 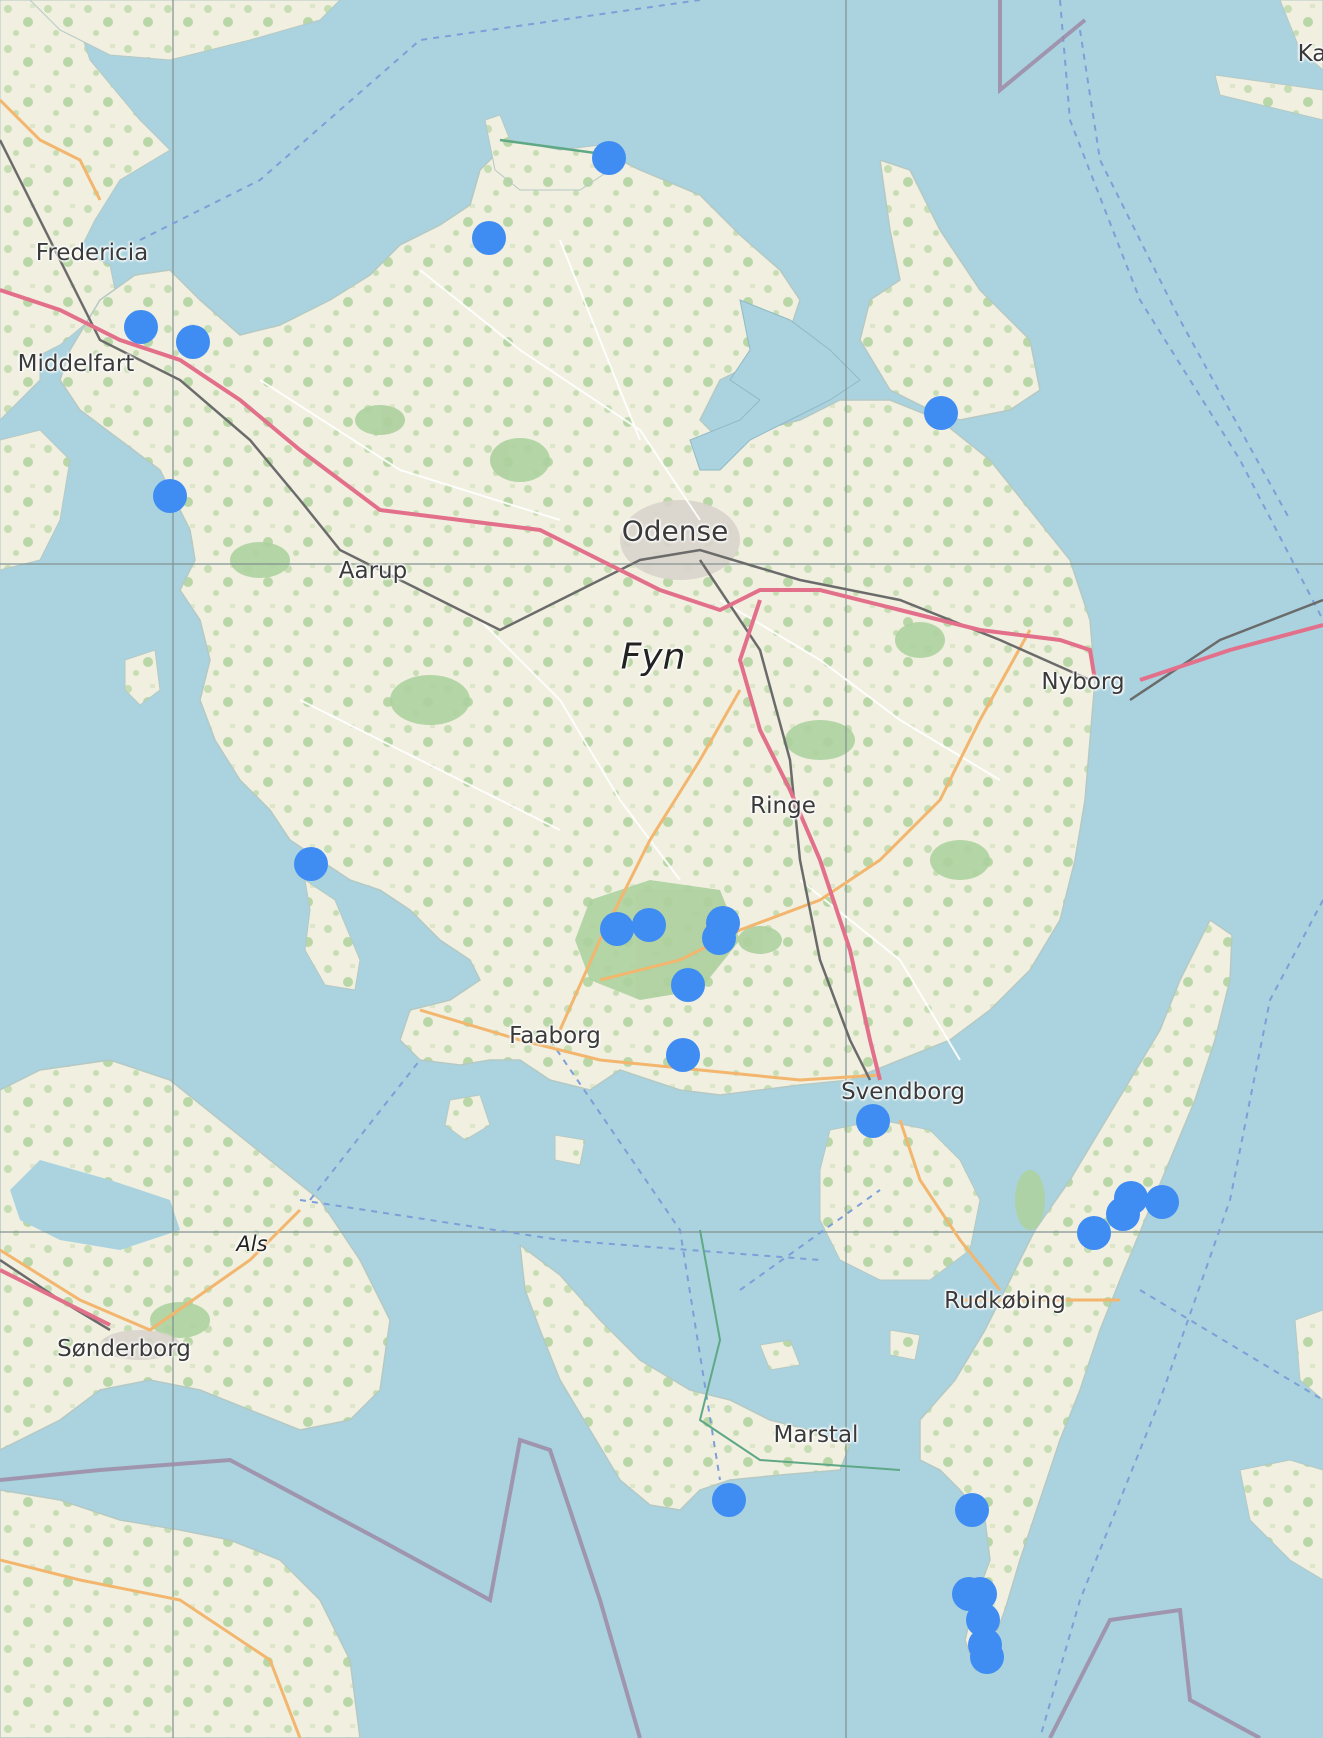 What do you see at coordinates (373, 571) in the screenshot?
I see `label-aarup: Aarup` at bounding box center [373, 571].